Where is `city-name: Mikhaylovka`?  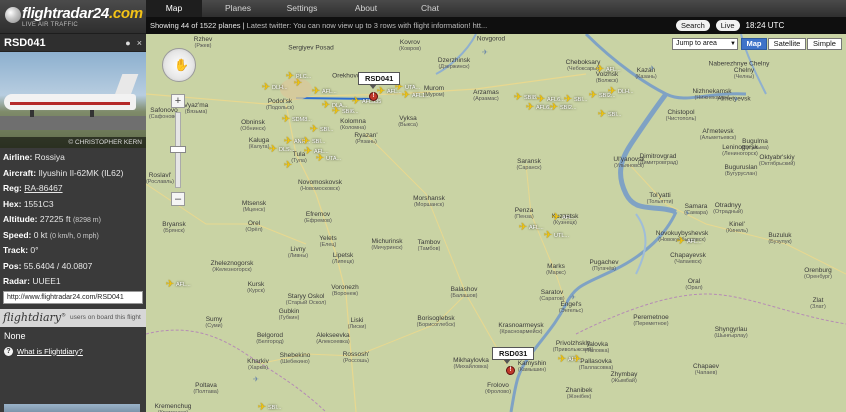 city-name: Mikhaylovka is located at coordinates (471, 360).